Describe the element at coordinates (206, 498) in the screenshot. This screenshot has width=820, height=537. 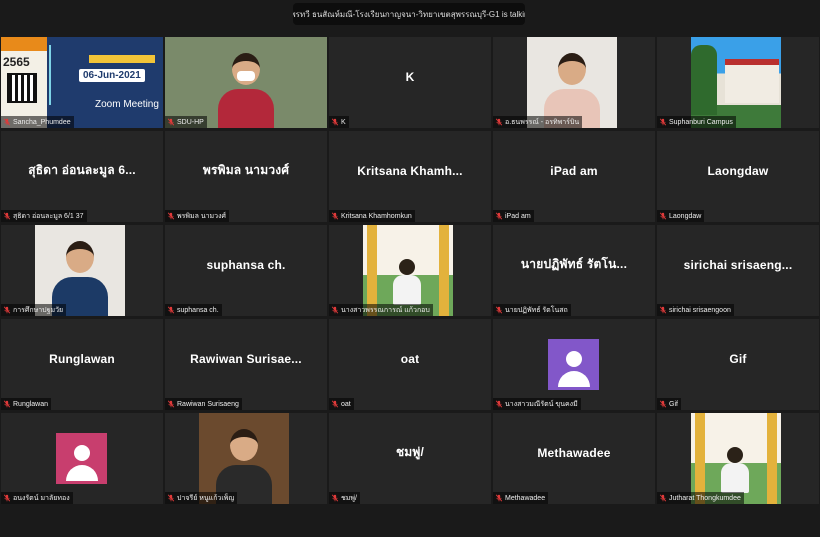
I see `participant-name: ปาจรีย์ หนูแก้วเพ็ญ` at that location.